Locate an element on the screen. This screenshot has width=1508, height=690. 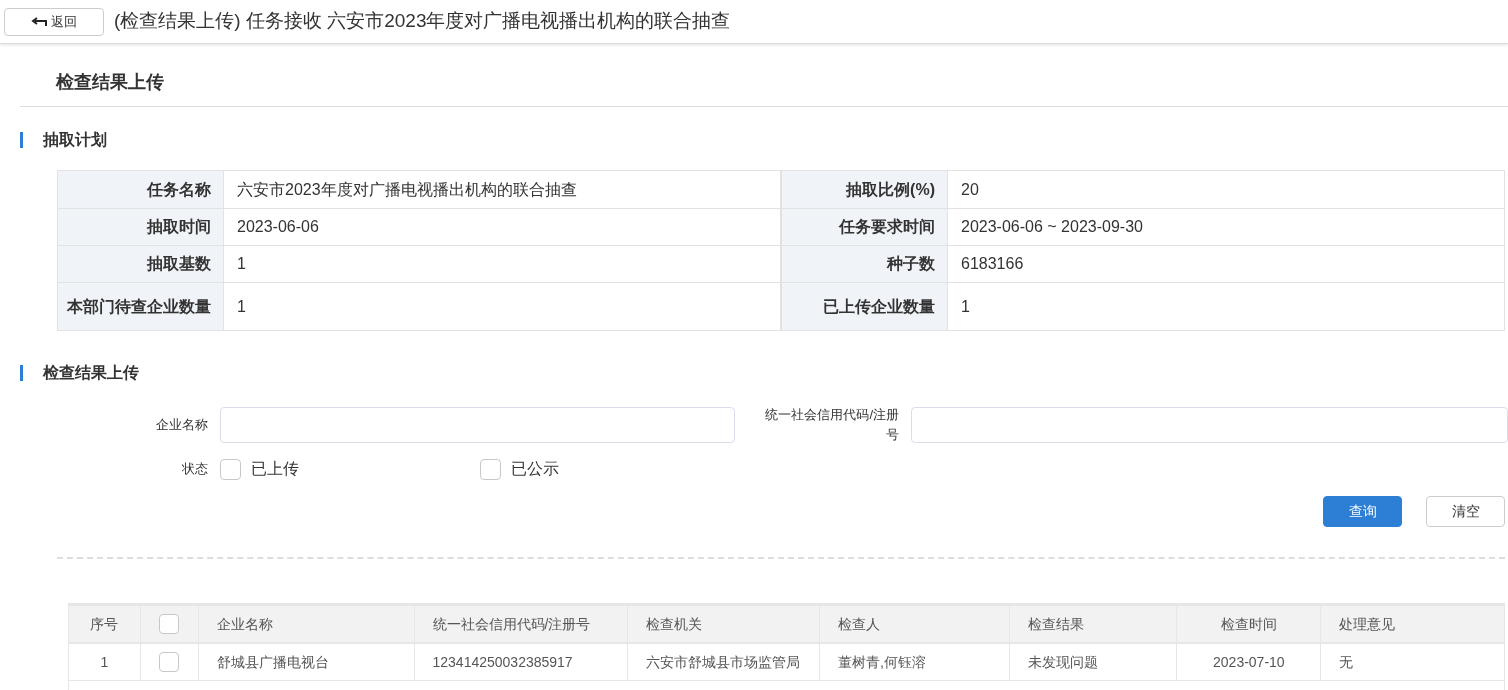
form-label: 统一社会信用代码/注册号 is located at coordinates (832, 425).